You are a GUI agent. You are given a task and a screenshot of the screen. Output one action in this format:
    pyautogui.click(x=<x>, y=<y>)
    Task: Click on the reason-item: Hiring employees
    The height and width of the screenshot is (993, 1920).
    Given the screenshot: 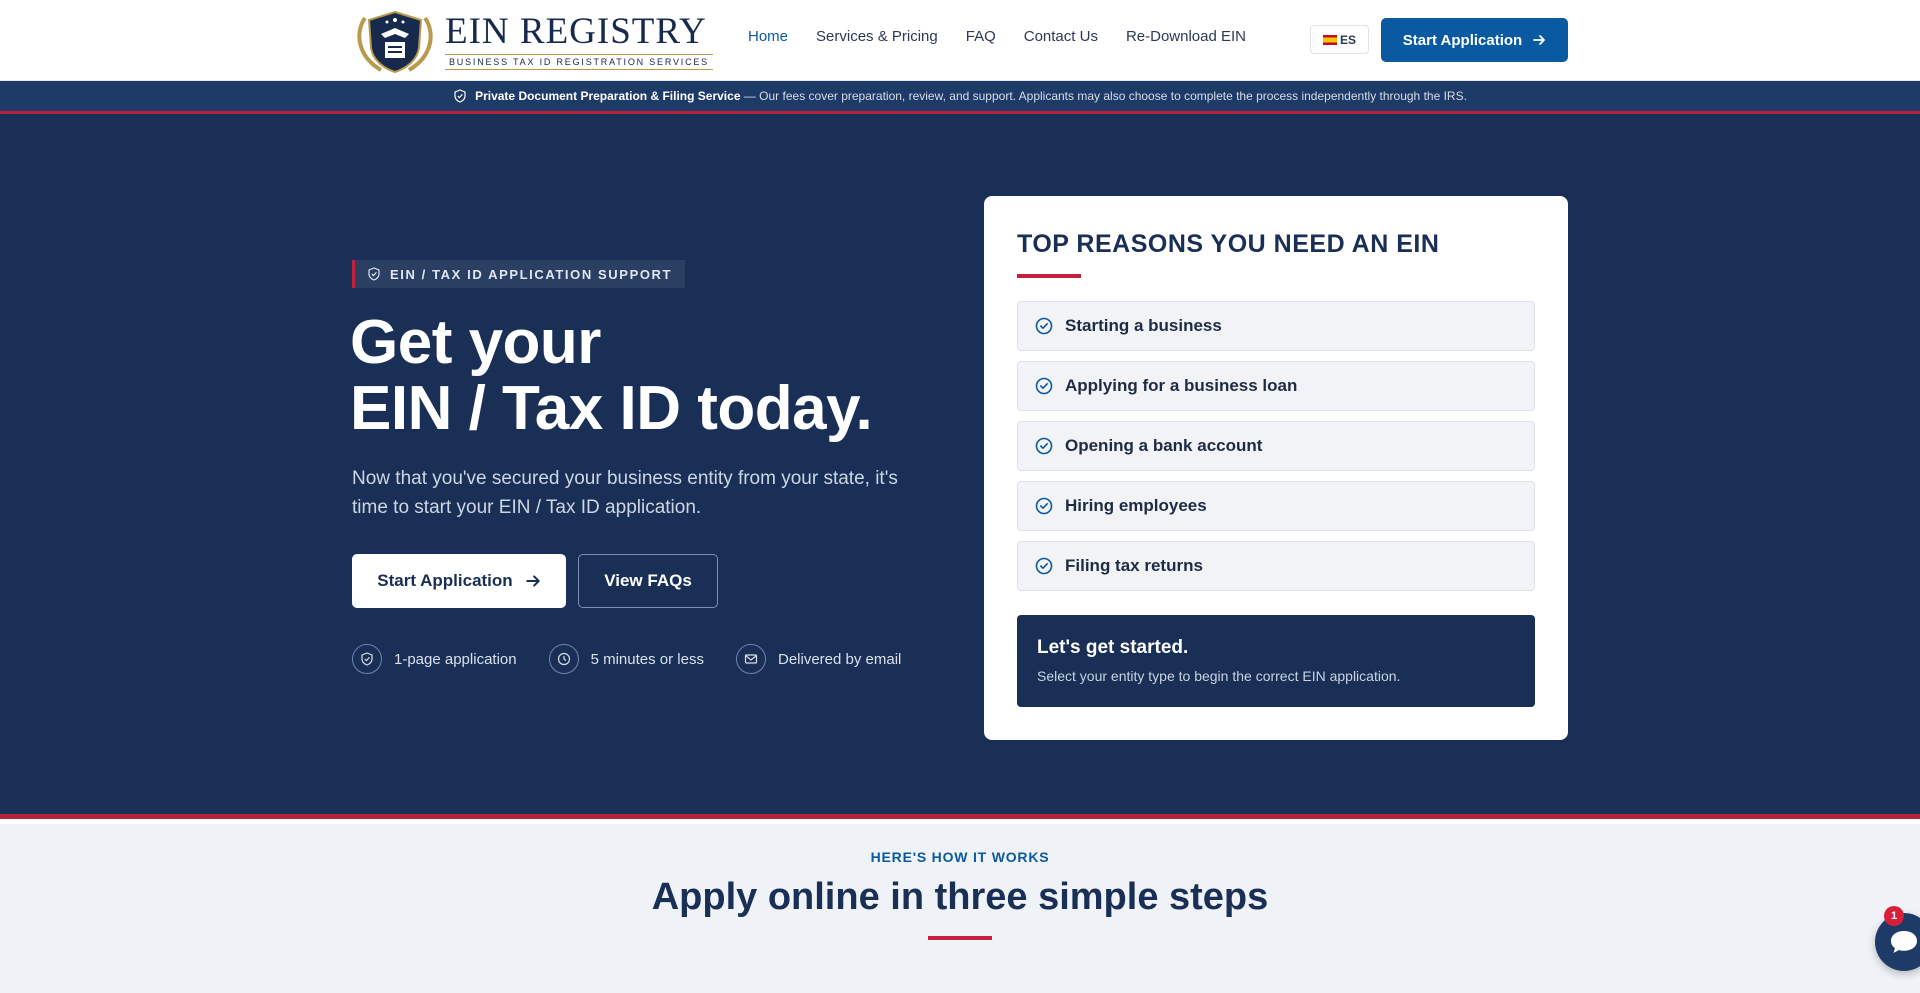 What is the action you would take?
    pyautogui.click(x=1276, y=506)
    